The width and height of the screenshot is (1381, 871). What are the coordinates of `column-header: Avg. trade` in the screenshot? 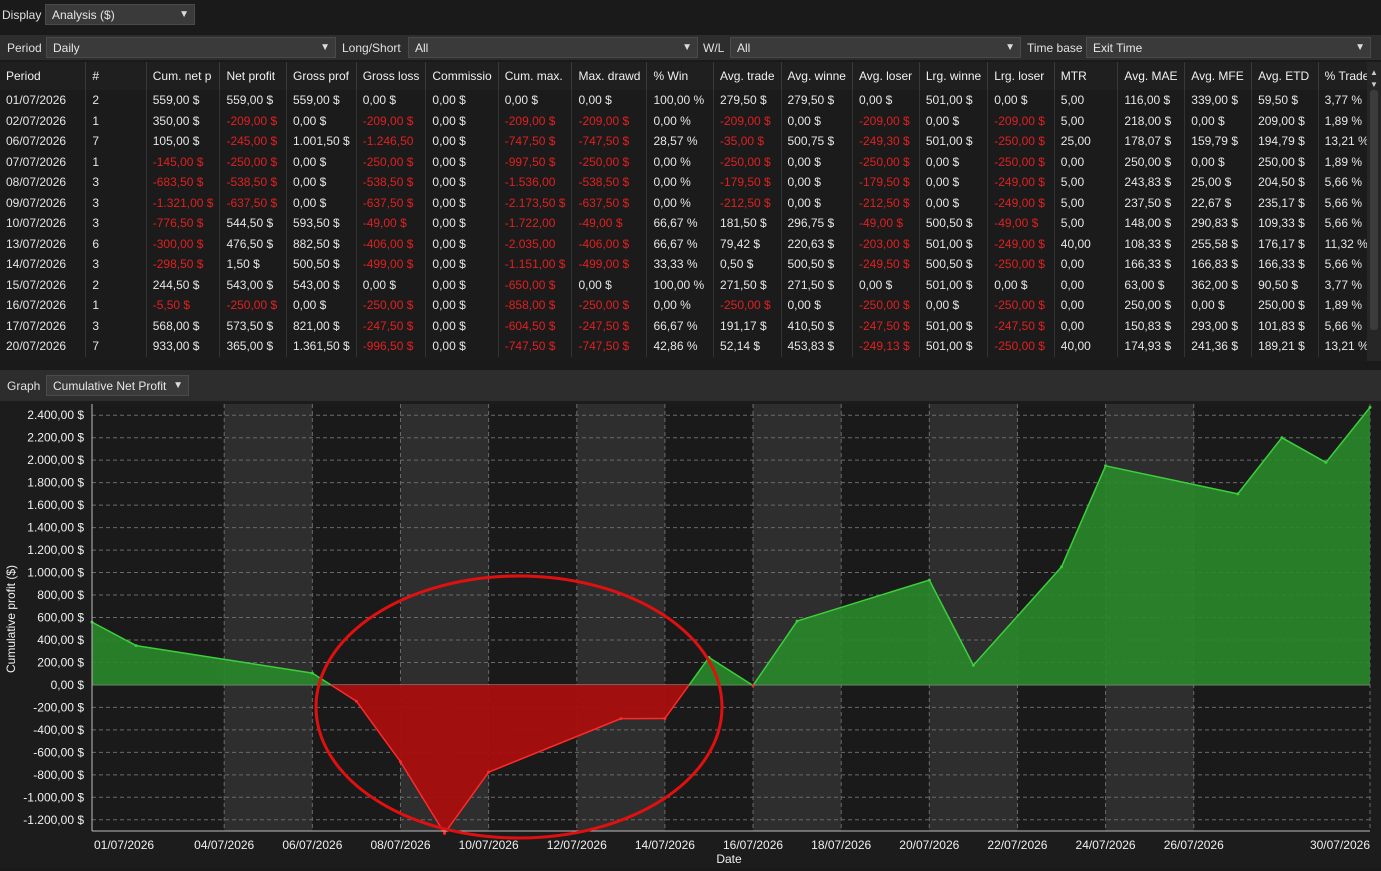 It's located at (747, 76).